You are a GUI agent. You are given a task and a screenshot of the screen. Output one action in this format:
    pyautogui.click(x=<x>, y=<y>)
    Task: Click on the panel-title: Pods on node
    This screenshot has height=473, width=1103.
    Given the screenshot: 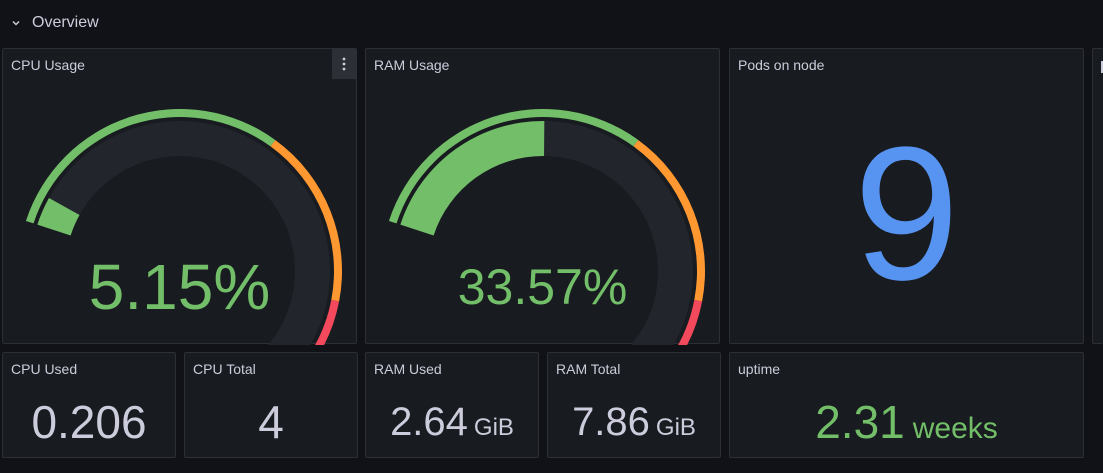 What is the action you would take?
    pyautogui.click(x=781, y=65)
    